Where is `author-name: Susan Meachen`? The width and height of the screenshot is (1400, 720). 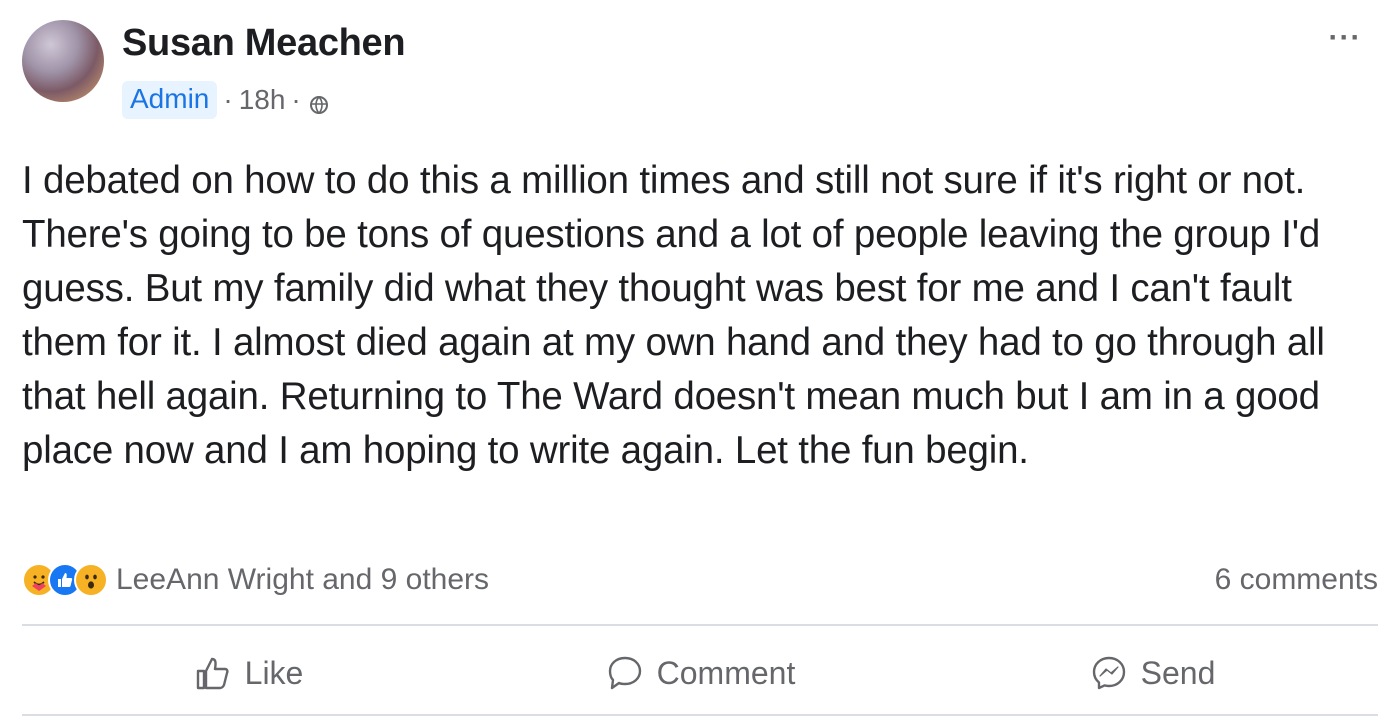 author-name: Susan Meachen is located at coordinates (264, 43).